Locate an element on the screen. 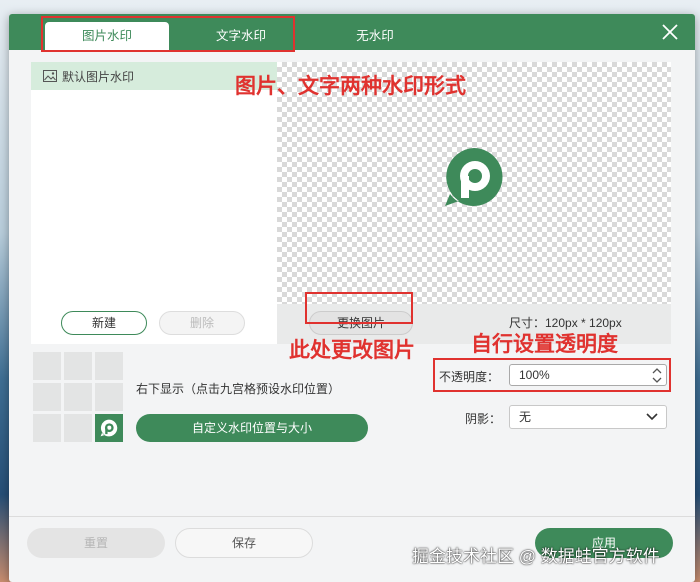 Image resolution: width=700 pixels, height=582 pixels. grid-cell-bottom-center is located at coordinates (78, 428).